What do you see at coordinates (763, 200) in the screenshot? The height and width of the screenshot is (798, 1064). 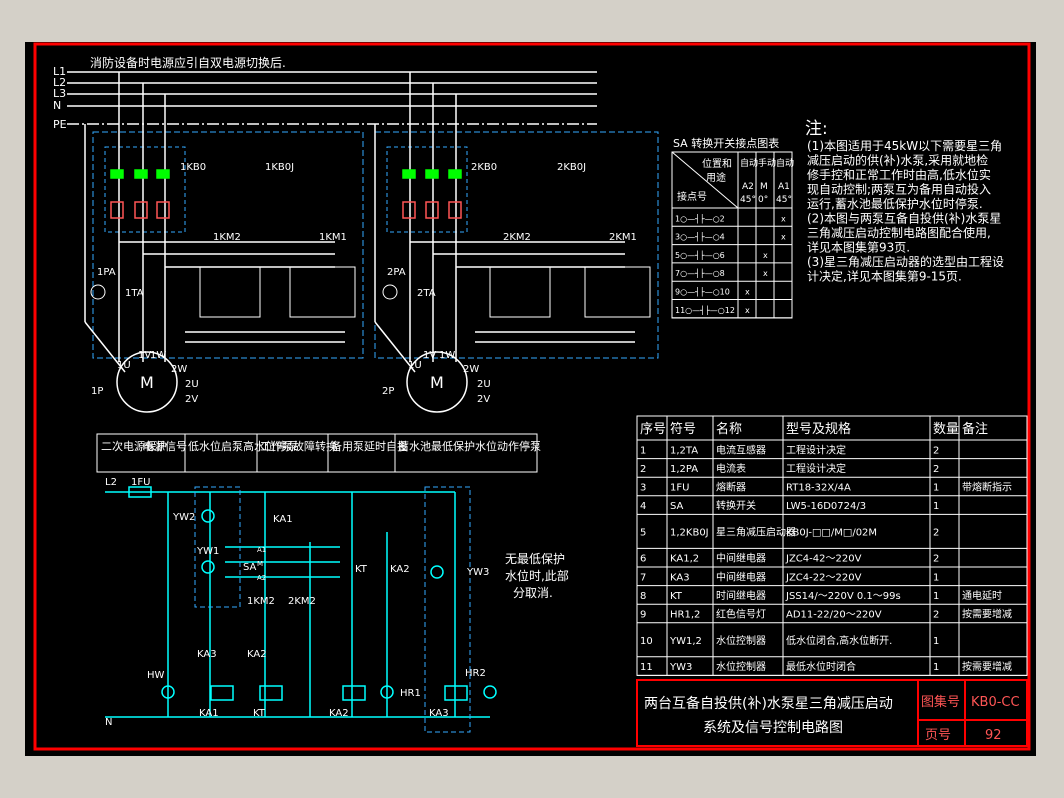 I see `sa-col-bot-1: 0°` at bounding box center [763, 200].